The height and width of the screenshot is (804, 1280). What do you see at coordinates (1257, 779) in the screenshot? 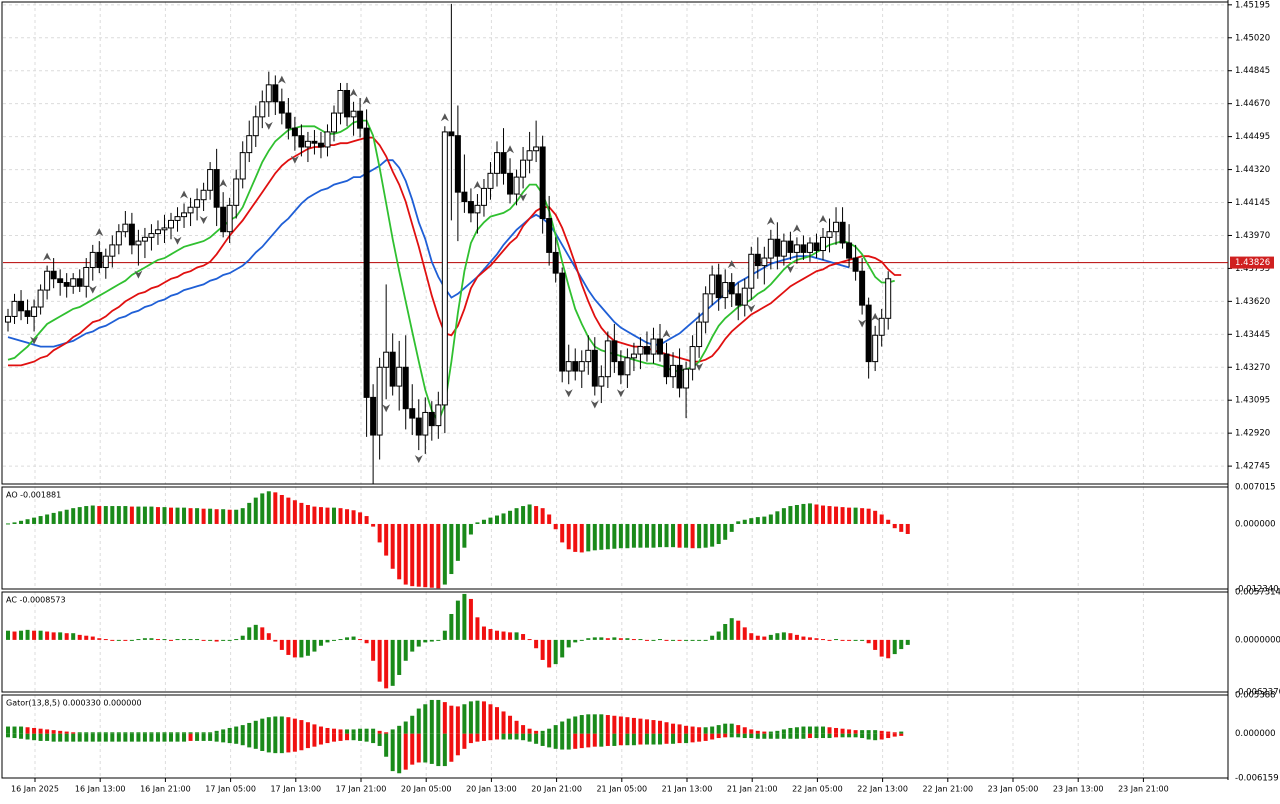
I see `gator-y-tick-label: -0.006159` at bounding box center [1257, 779].